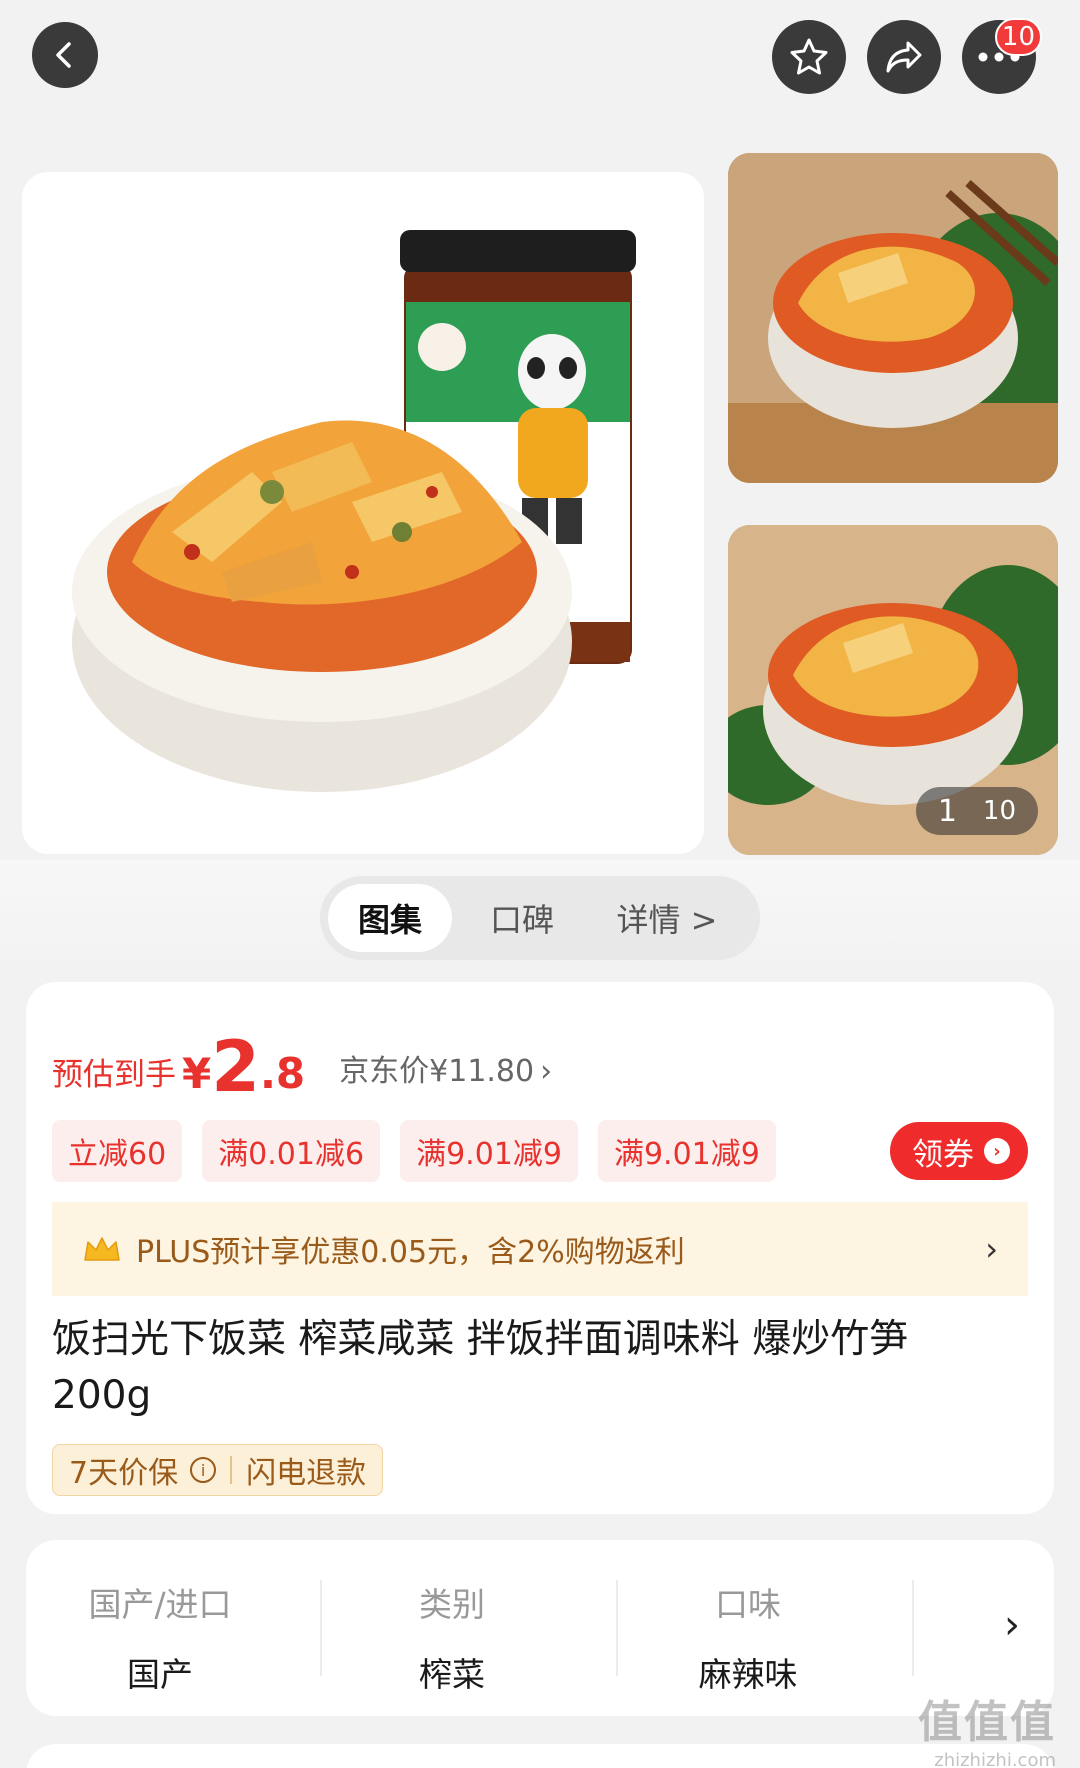  I want to click on attribute-label: 口味, so click(748, 1604).